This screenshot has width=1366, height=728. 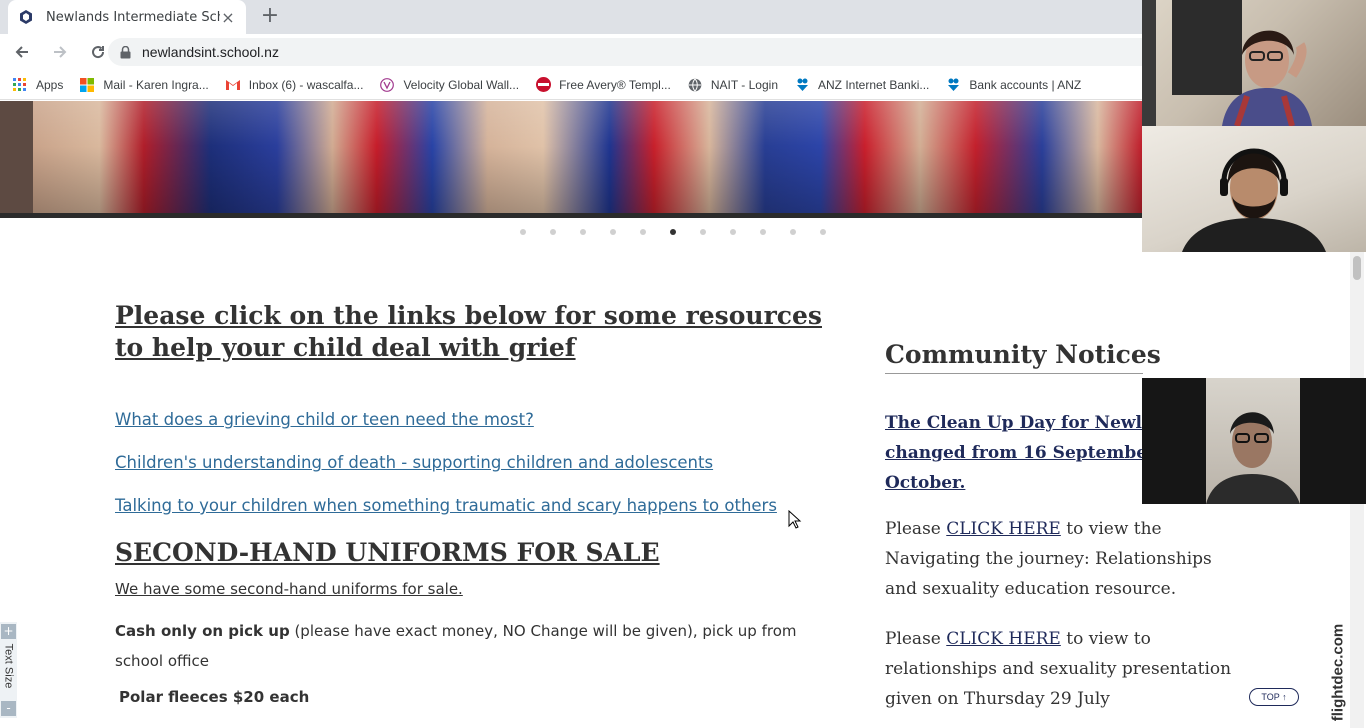 I want to click on text-size-label: Text Size, so click(x=8, y=666).